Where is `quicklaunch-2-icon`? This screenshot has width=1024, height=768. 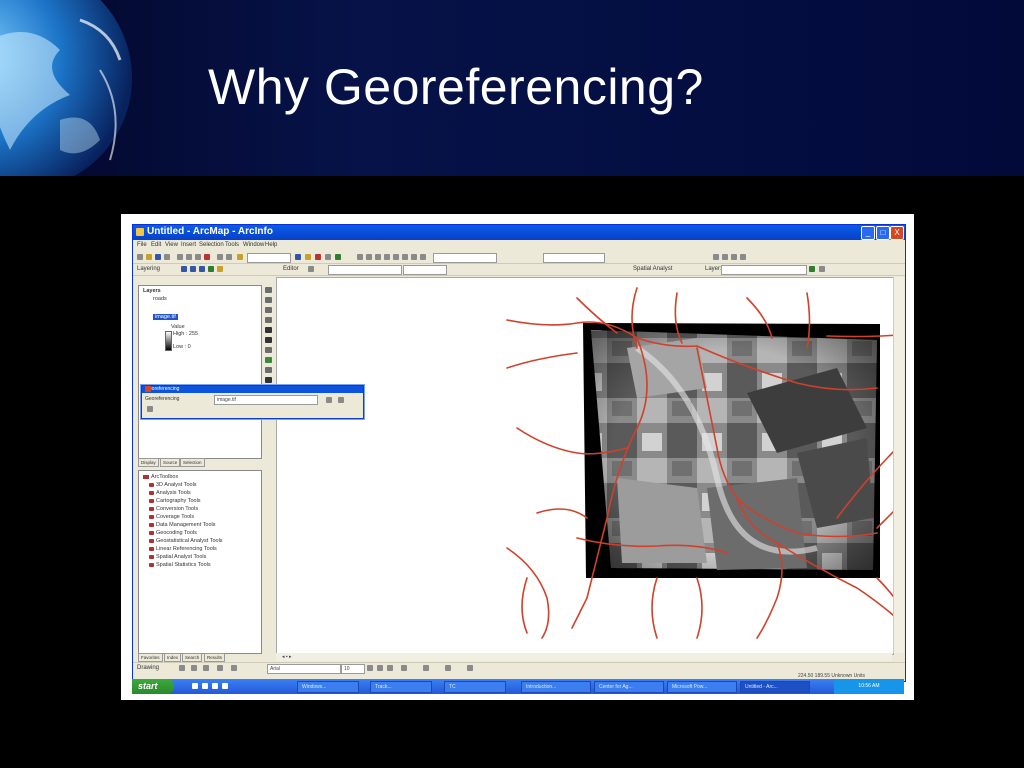
quicklaunch-2-icon is located at coordinates (205, 686).